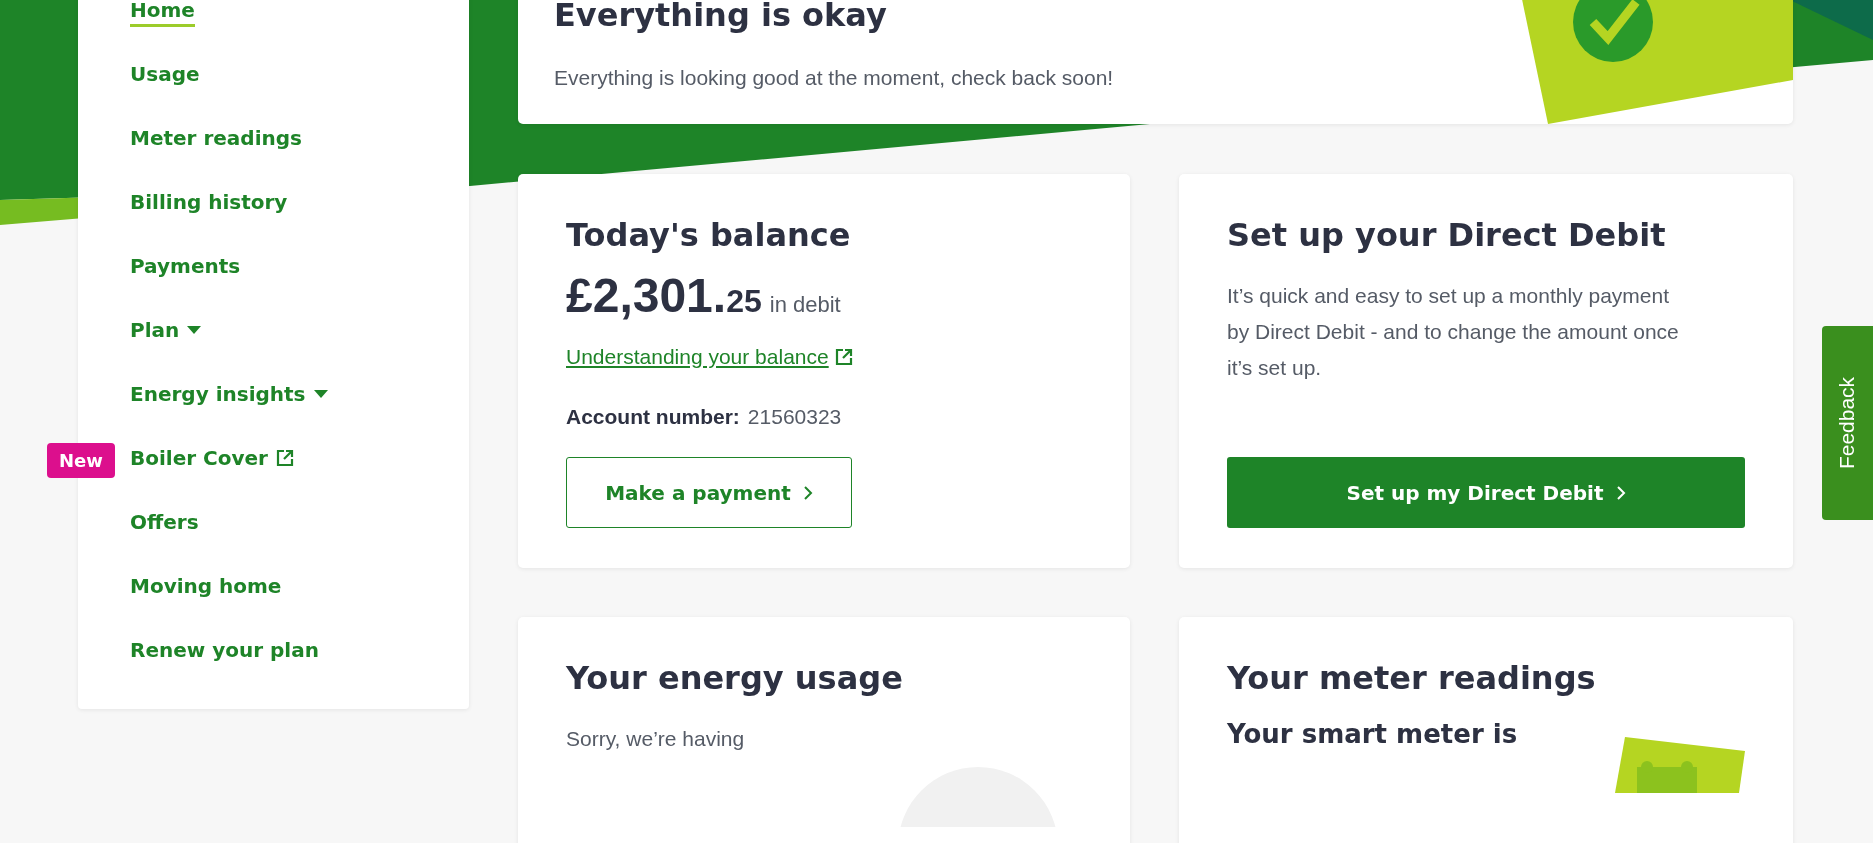 The image size is (1873, 843). What do you see at coordinates (216, 140) in the screenshot?
I see `nav-link: Meter readings` at bounding box center [216, 140].